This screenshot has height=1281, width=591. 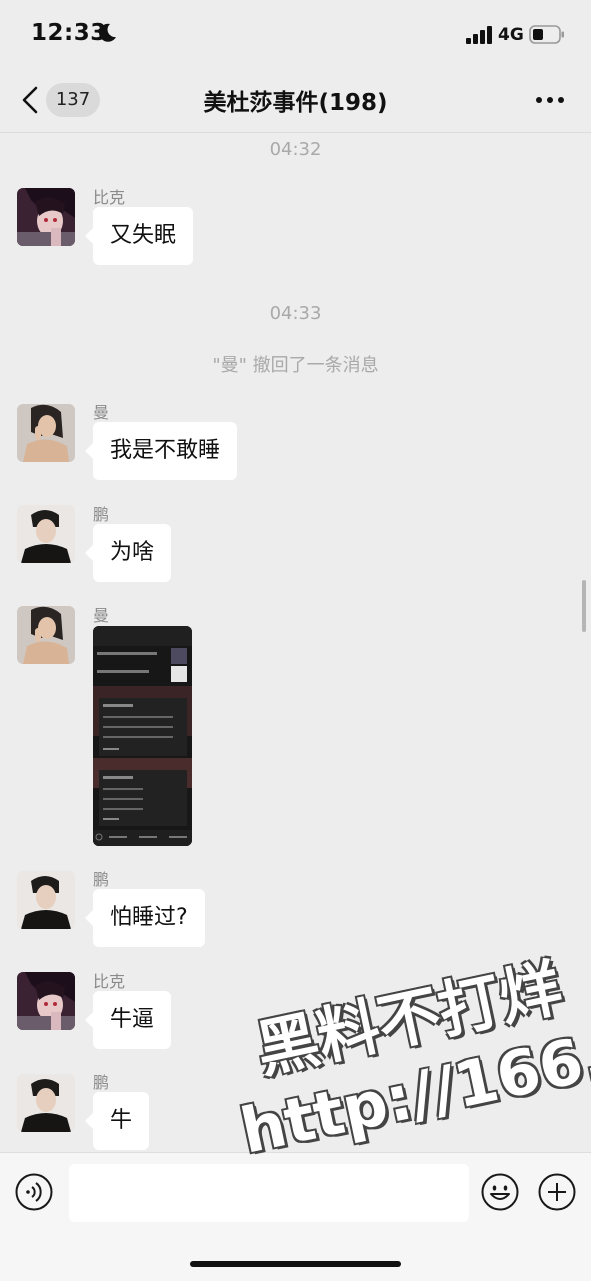 I want to click on chat-title: 美杜莎事件(198), so click(x=295, y=103).